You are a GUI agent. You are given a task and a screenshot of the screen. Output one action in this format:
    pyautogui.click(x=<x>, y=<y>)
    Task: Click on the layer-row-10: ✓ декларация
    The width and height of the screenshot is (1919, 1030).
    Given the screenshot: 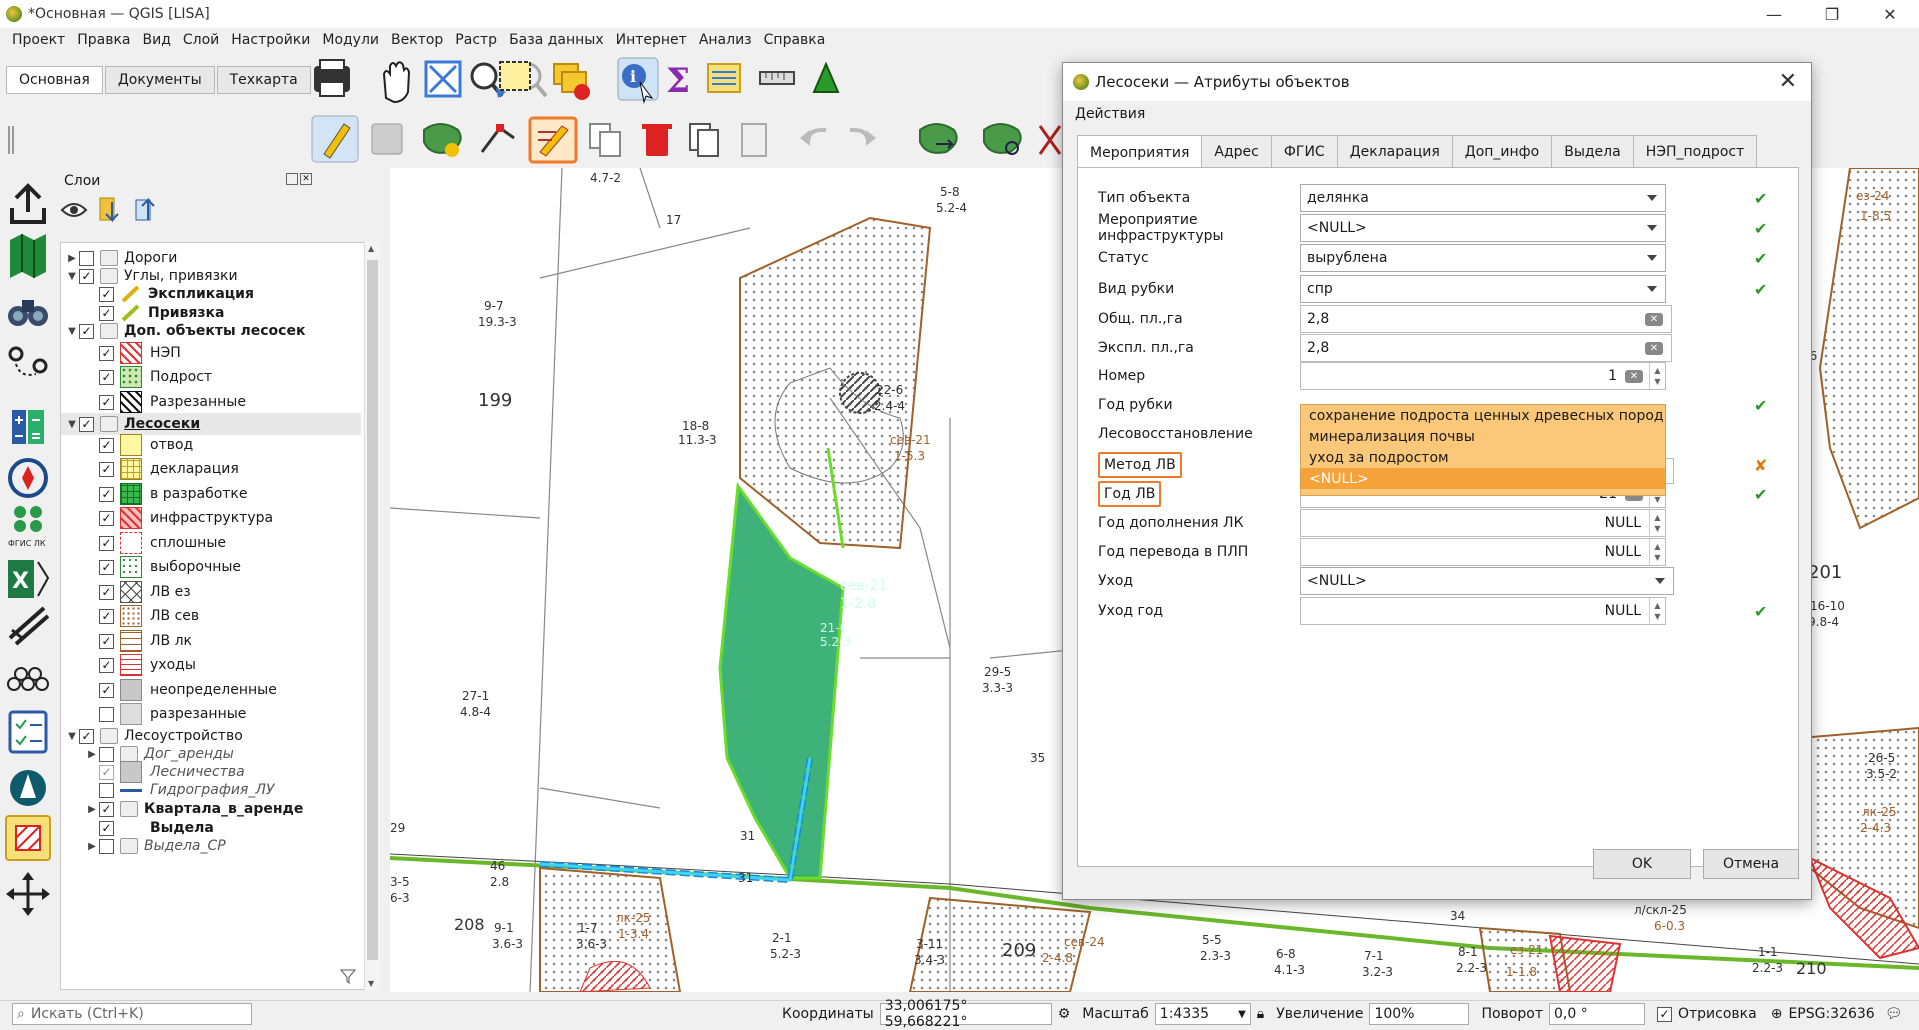 What is the action you would take?
    pyautogui.click(x=211, y=469)
    